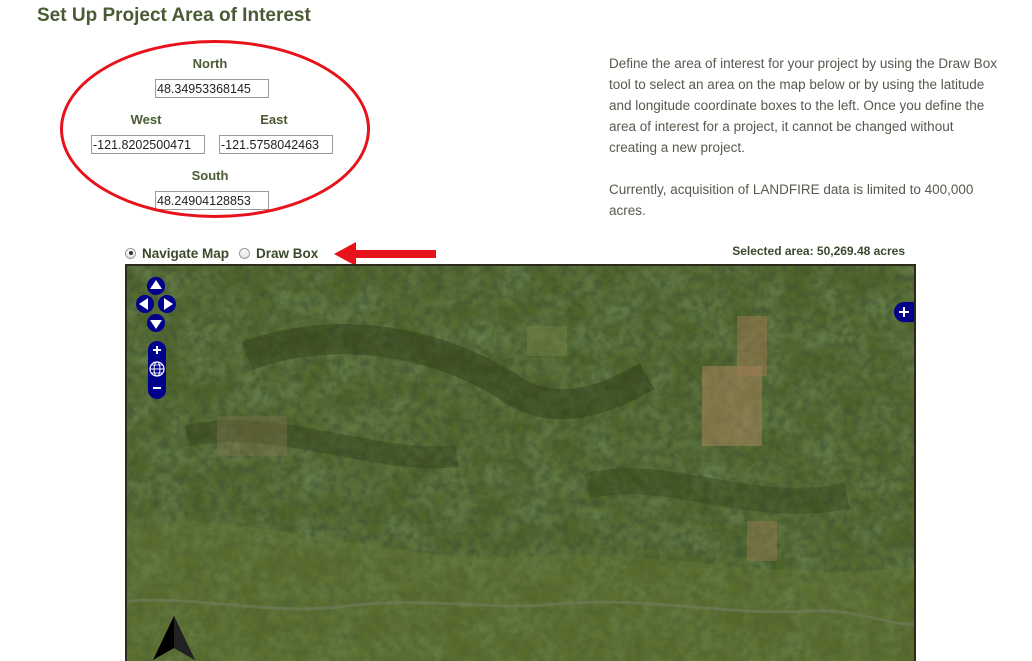 Image resolution: width=1032 pixels, height=661 pixels. What do you see at coordinates (156, 286) in the screenshot?
I see `pan-up-icon` at bounding box center [156, 286].